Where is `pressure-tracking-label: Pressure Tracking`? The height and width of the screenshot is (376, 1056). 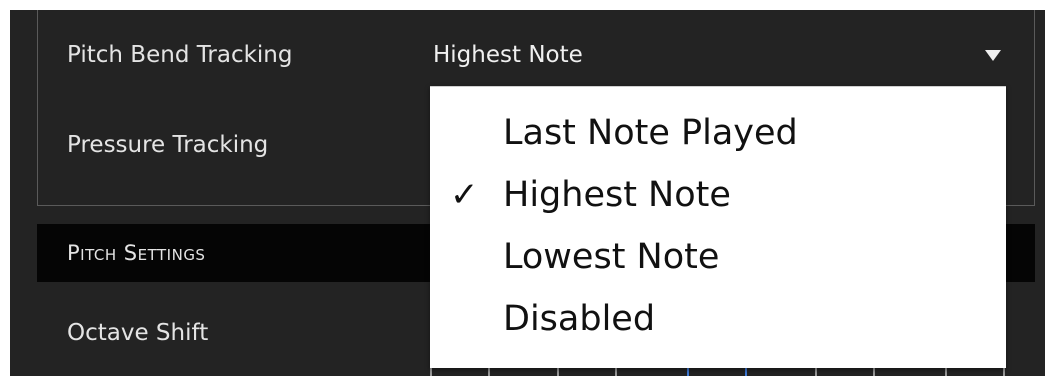
pressure-tracking-label: Pressure Tracking is located at coordinates (168, 145).